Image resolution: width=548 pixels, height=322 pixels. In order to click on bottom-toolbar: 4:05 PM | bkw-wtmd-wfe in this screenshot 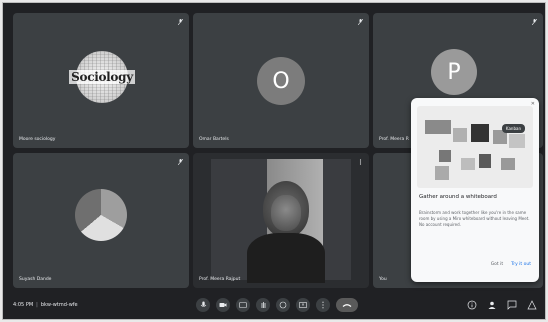, I will do `click(274, 305)`.